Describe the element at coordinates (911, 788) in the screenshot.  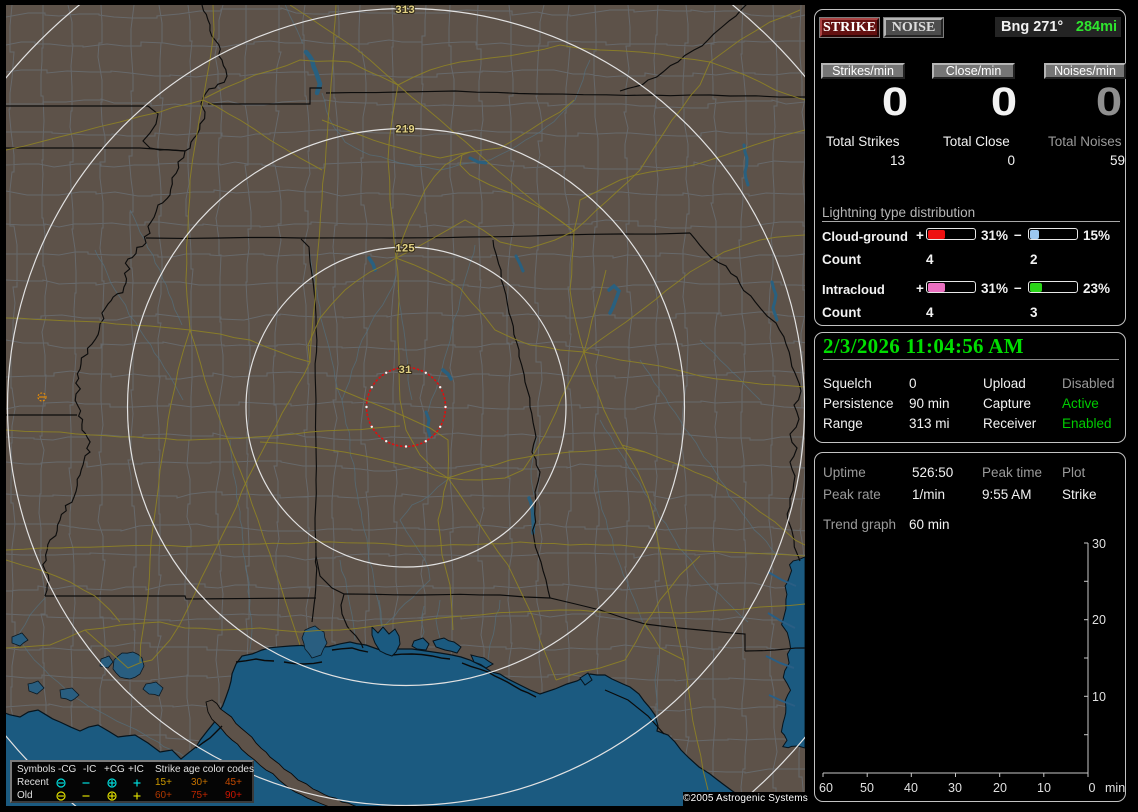
I see `svg-text: 40` at that location.